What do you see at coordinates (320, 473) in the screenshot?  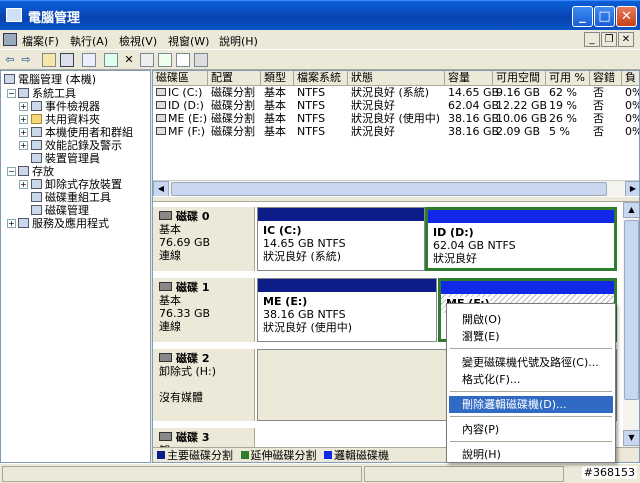 I see `status-bar: #368153` at bounding box center [320, 473].